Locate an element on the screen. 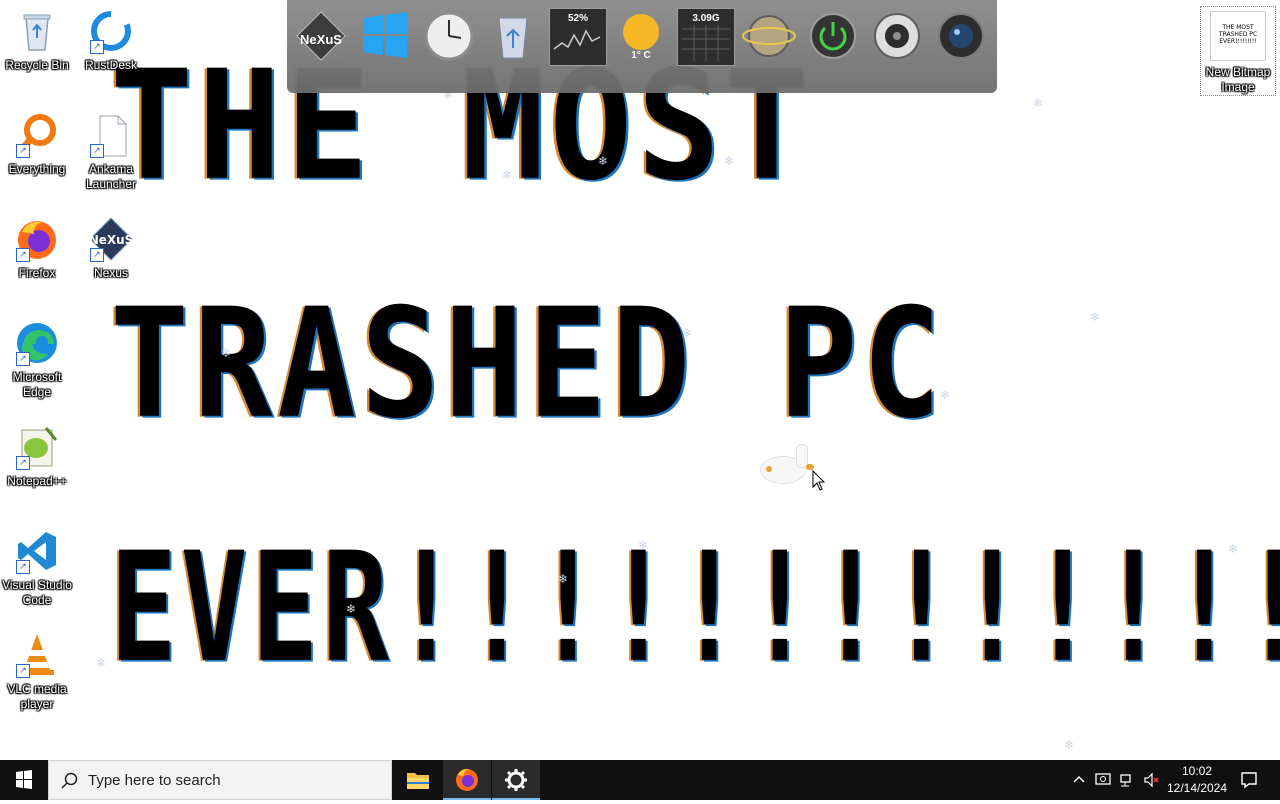 The height and width of the screenshot is (804, 1280). desktop-icon-everything: ↗ Everything is located at coordinates (37, 144).